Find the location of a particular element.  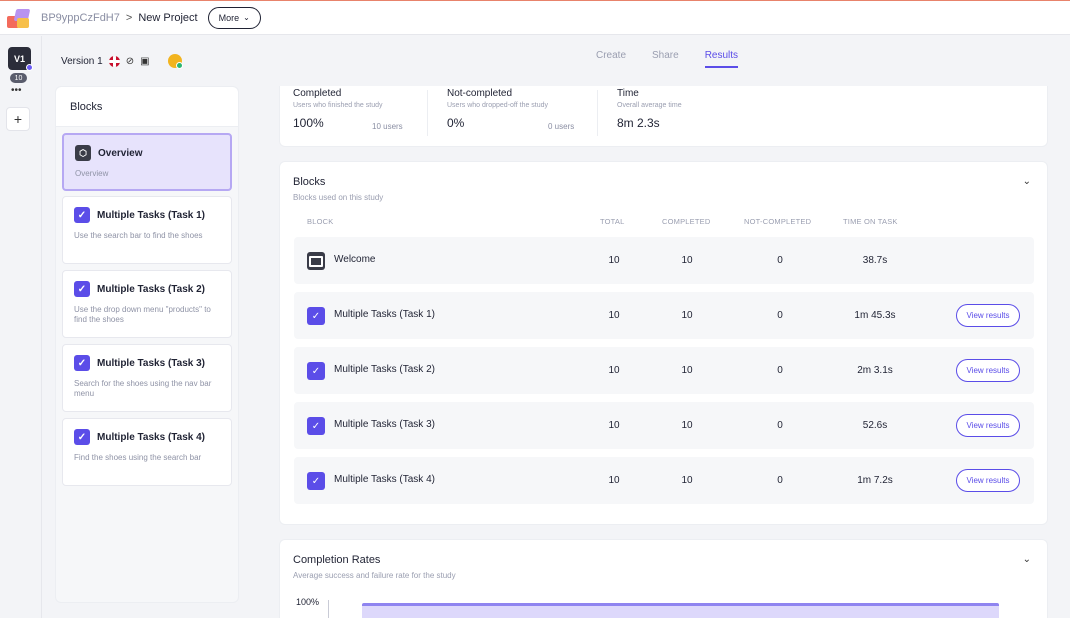

breadcrumb-project-name: New Project is located at coordinates (167, 18).